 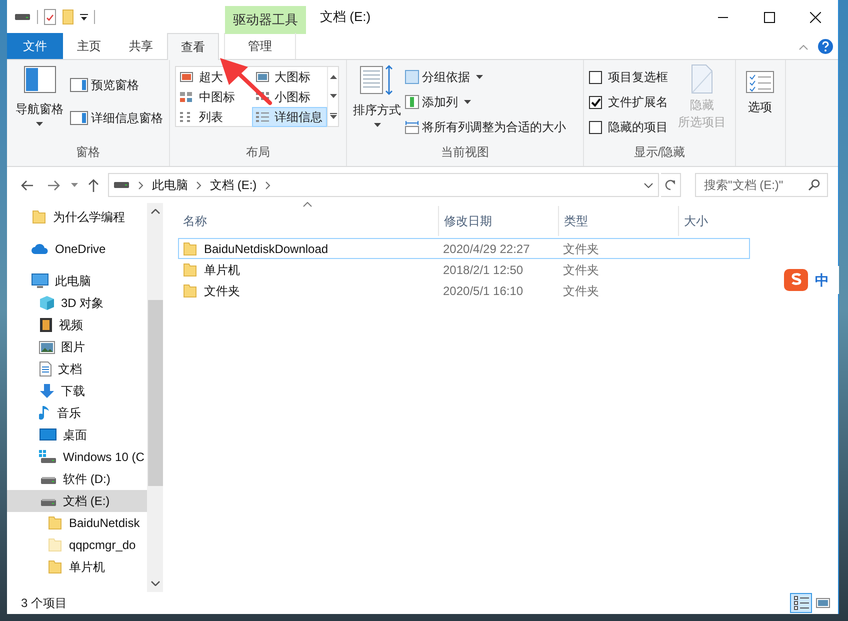 I want to click on checkbox-option: 项目复选框, so click(x=628, y=77).